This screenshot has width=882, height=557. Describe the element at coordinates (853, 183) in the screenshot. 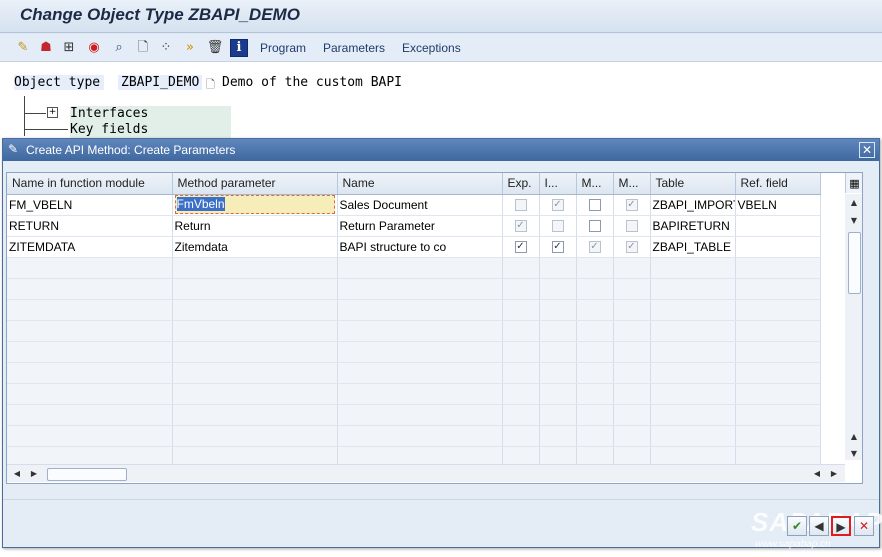

I see `table-settings-icon: ▦` at that location.